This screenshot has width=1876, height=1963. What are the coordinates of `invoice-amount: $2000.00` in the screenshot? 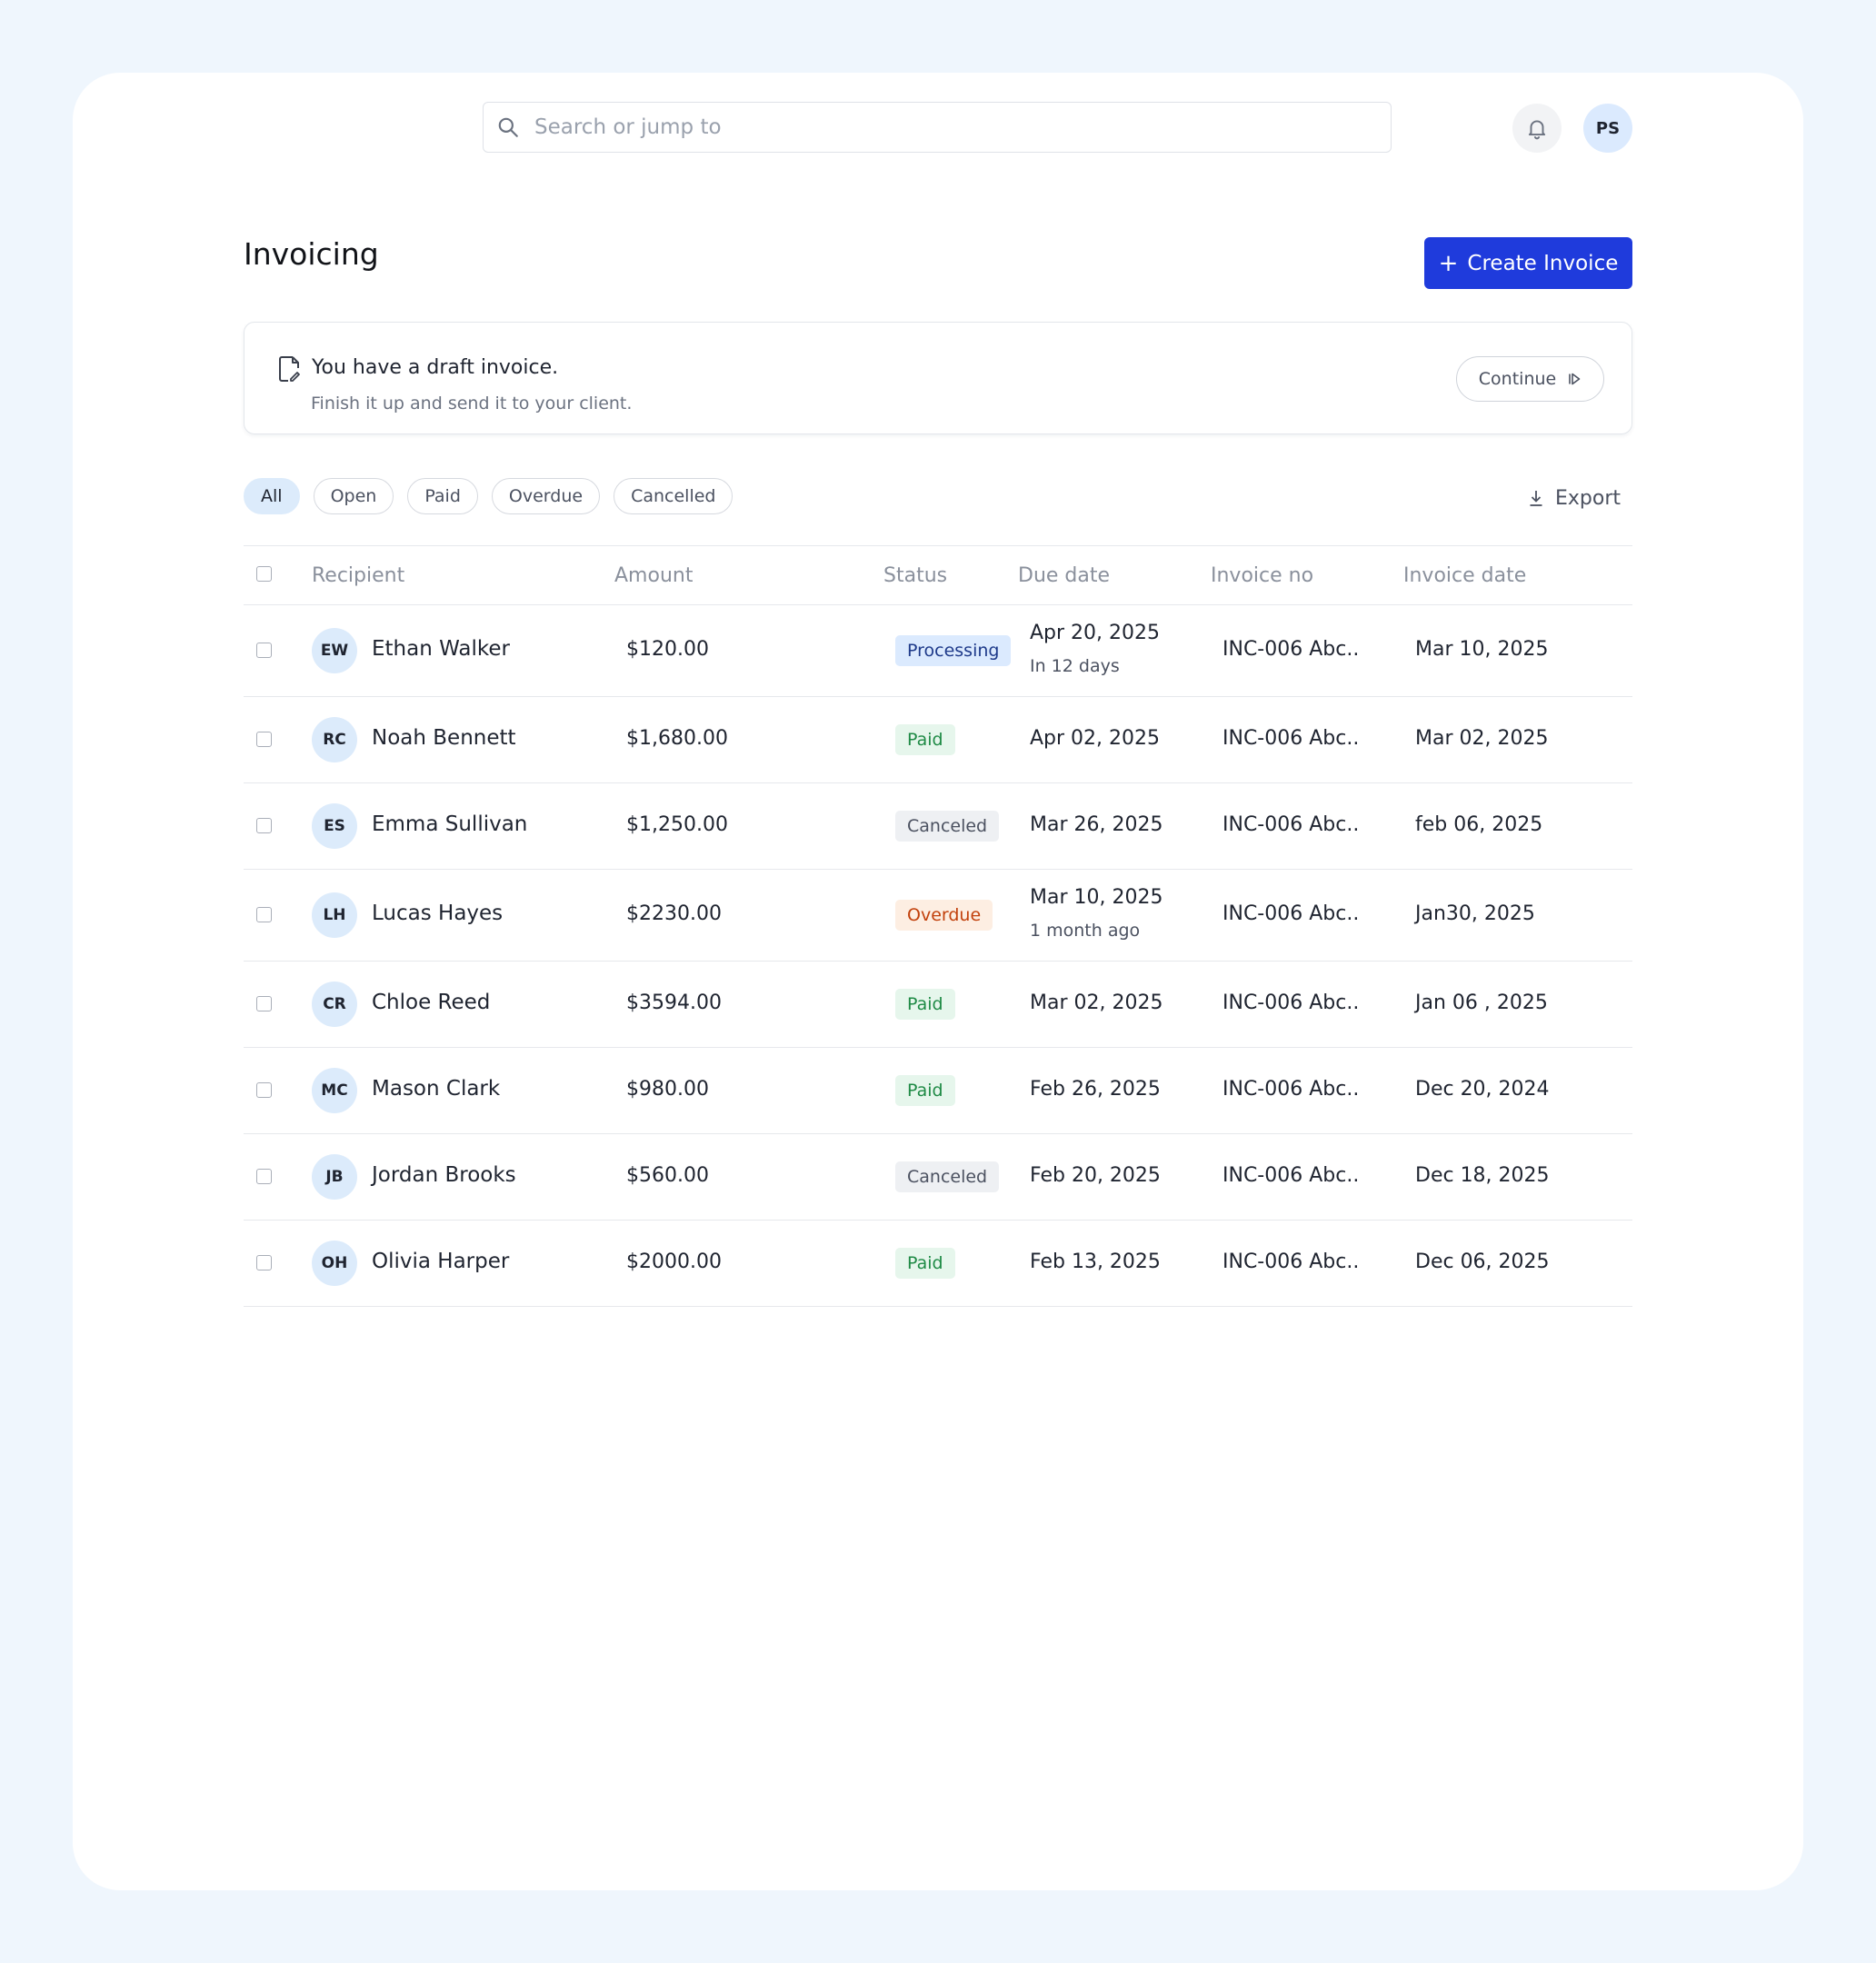 It's located at (674, 1262).